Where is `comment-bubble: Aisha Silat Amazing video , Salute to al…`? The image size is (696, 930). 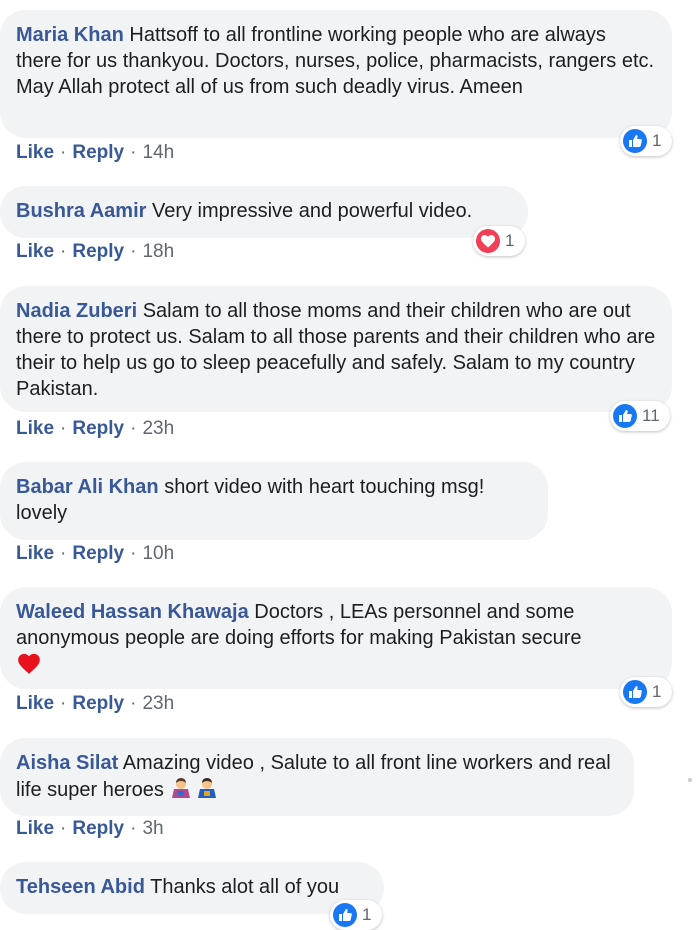 comment-bubble: Aisha Silat Amazing video , Salute to al… is located at coordinates (317, 777).